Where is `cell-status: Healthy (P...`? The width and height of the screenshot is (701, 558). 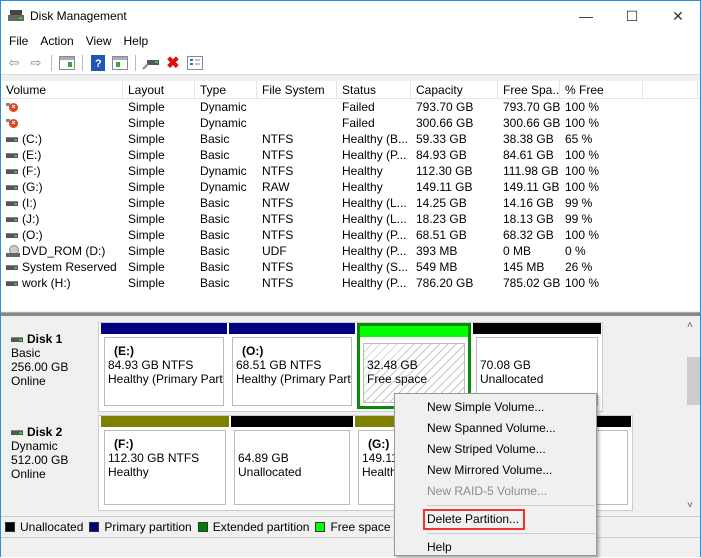 cell-status: Healthy (P... is located at coordinates (374, 235).